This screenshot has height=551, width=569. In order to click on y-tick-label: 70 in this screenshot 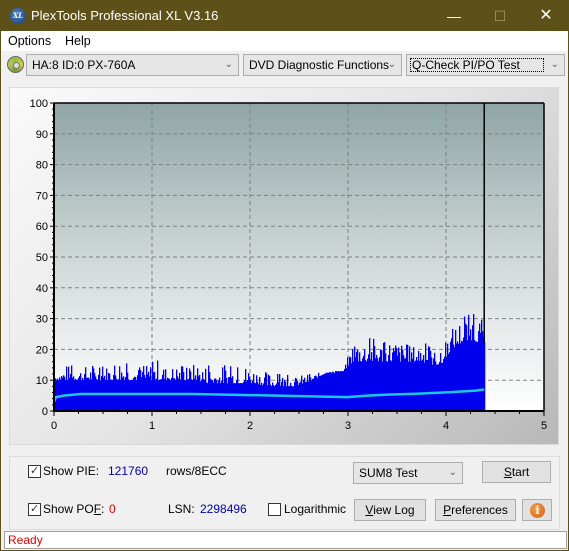, I will do `click(42, 196)`.